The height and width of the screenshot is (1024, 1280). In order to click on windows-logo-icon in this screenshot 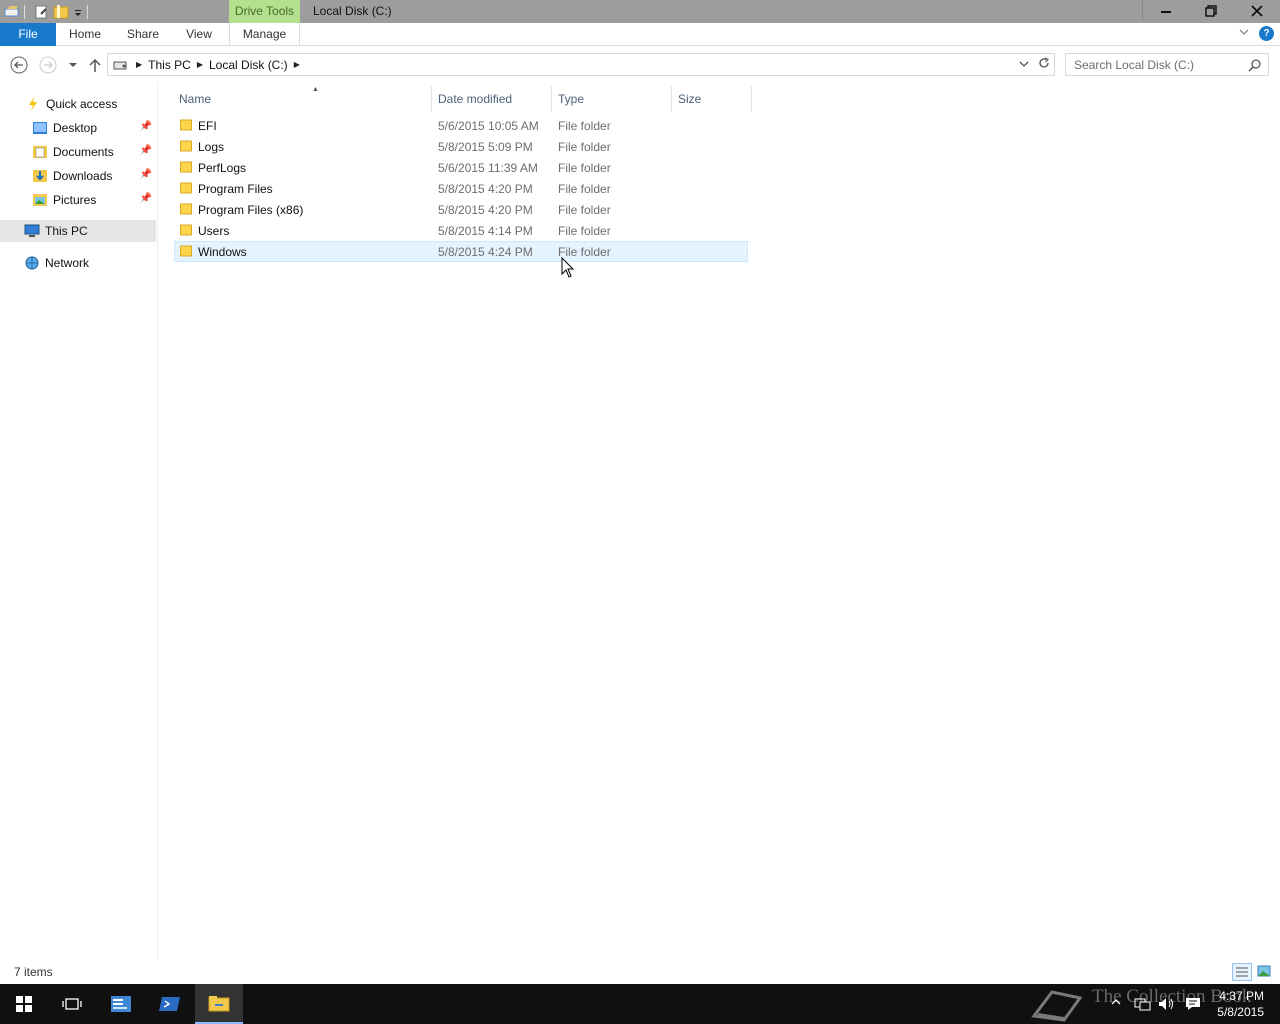, I will do `click(24, 1004)`.